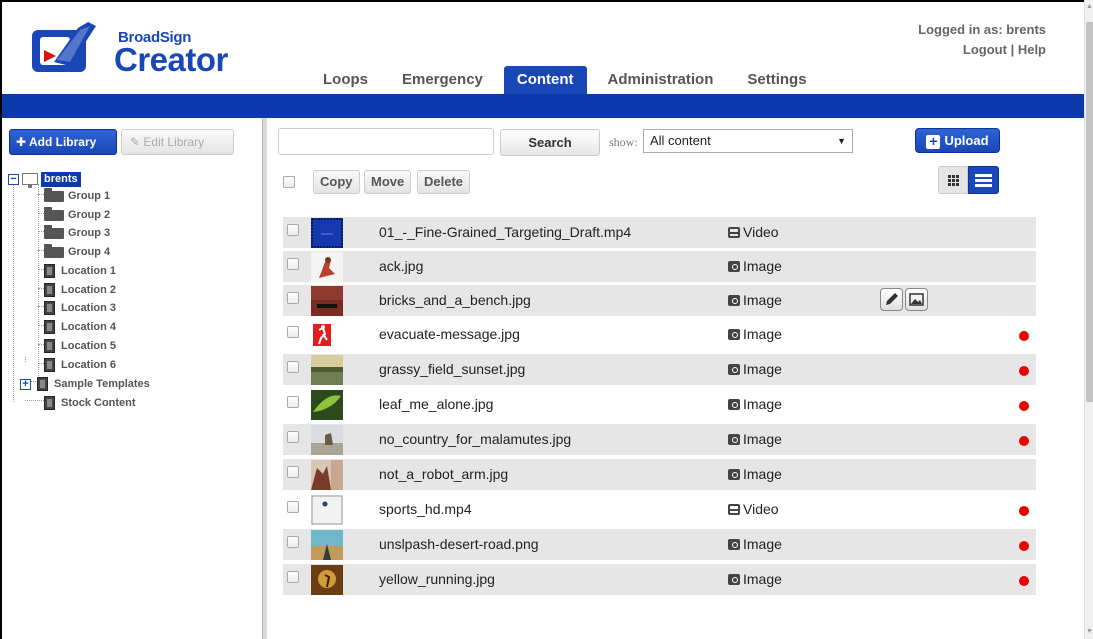  What do you see at coordinates (1089, 7) in the screenshot?
I see `scroll-up-arrow-icon: ▲` at bounding box center [1089, 7].